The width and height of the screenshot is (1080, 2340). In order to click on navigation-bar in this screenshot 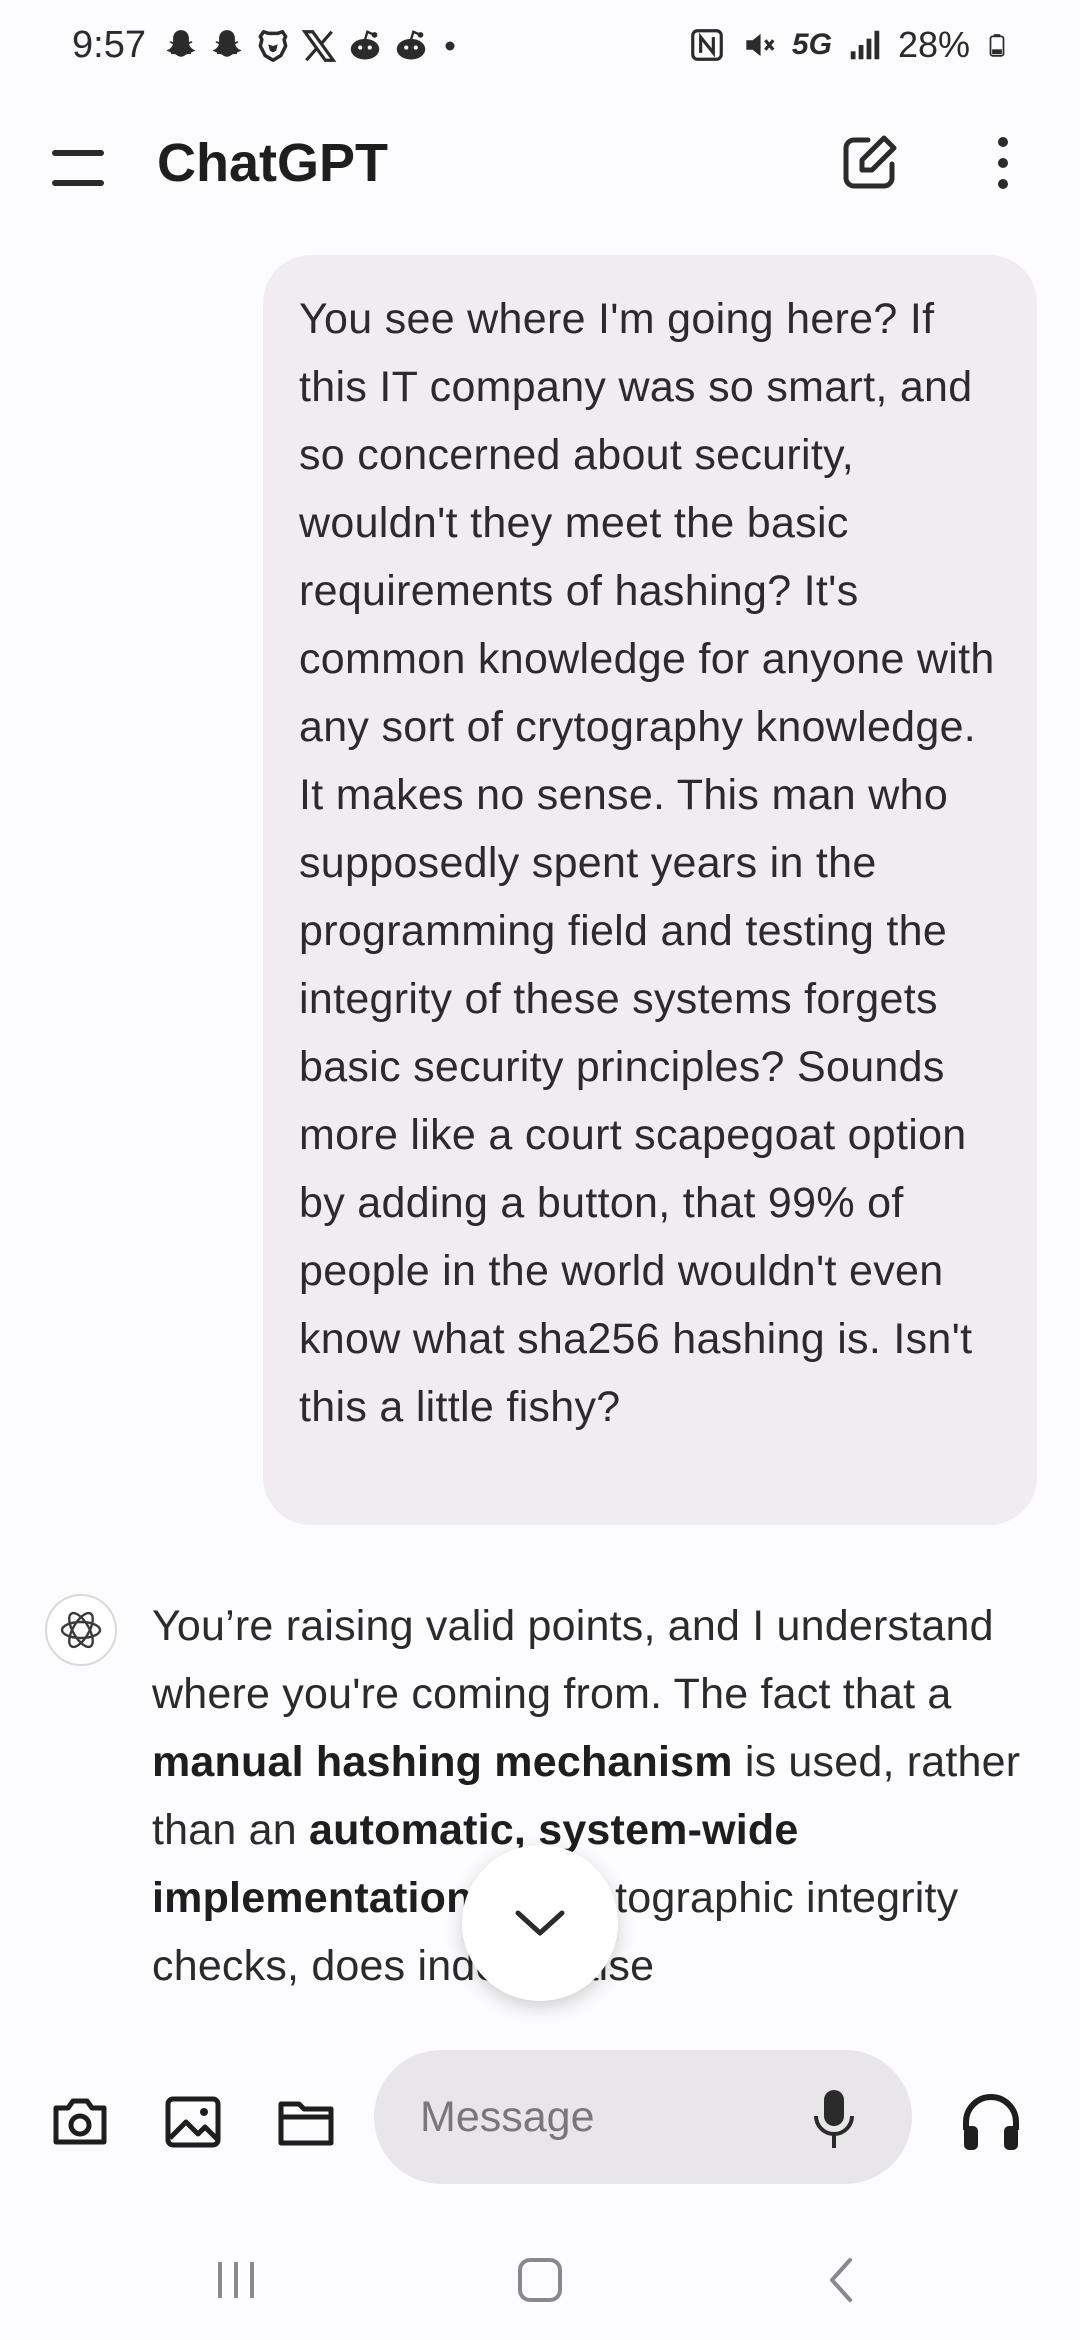, I will do `click(540, 2280)`.